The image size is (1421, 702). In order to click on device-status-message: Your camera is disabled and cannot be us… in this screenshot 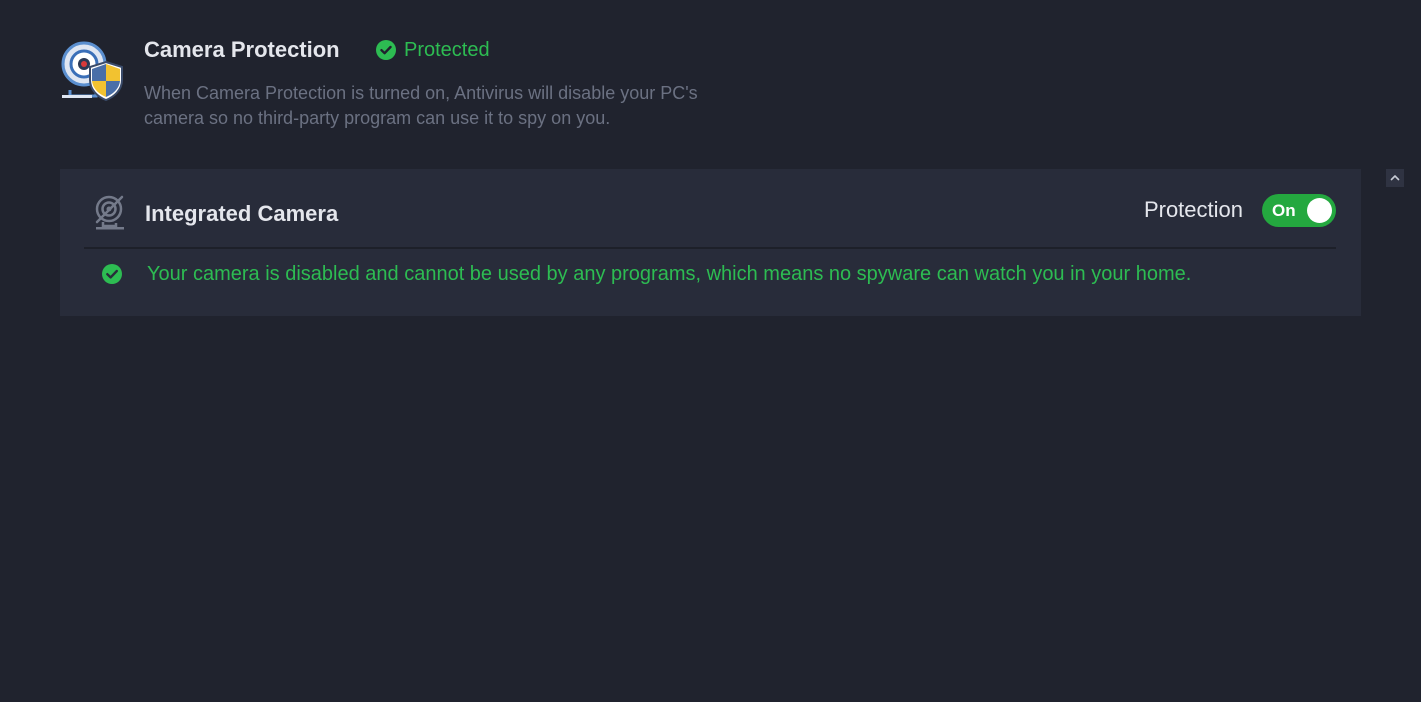, I will do `click(646, 274)`.